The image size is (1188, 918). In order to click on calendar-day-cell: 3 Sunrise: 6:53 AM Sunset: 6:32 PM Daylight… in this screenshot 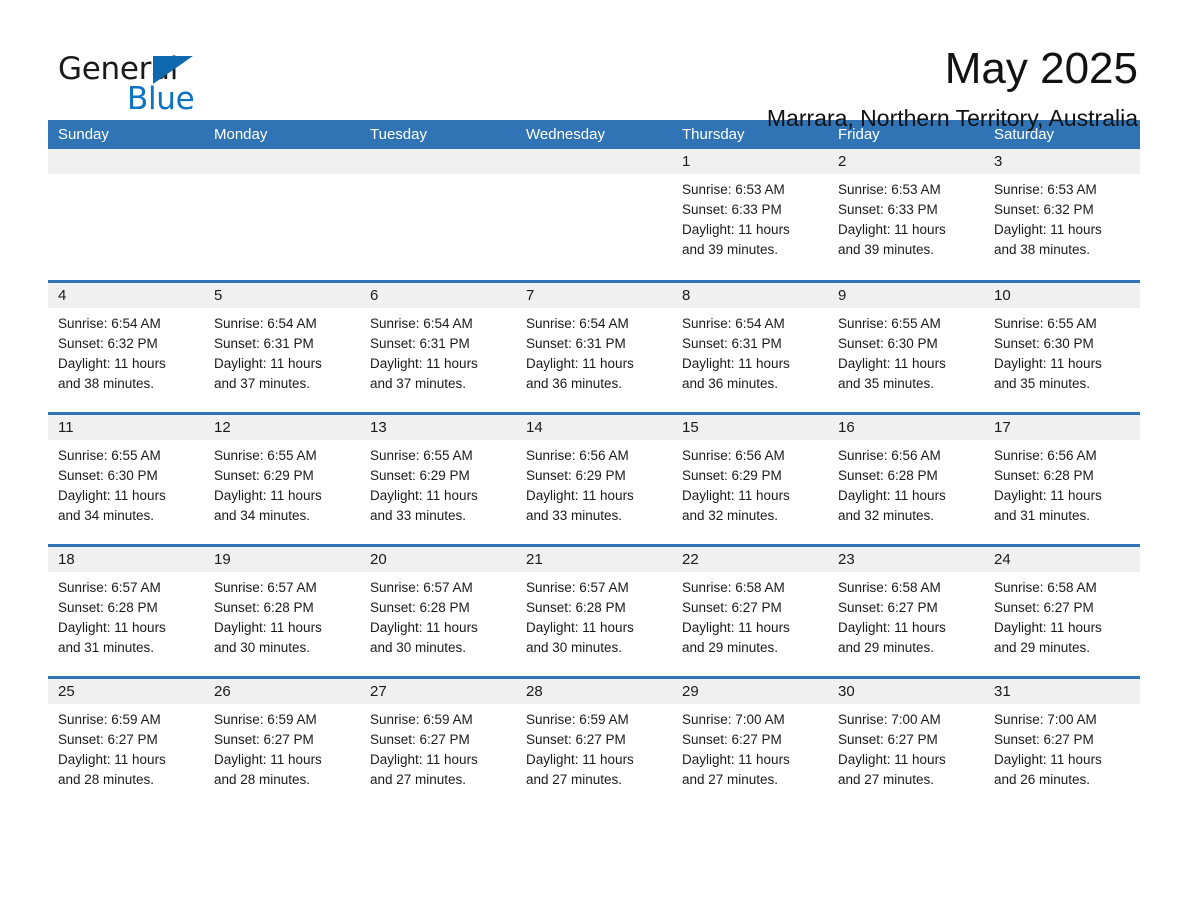, I will do `click(1062, 214)`.